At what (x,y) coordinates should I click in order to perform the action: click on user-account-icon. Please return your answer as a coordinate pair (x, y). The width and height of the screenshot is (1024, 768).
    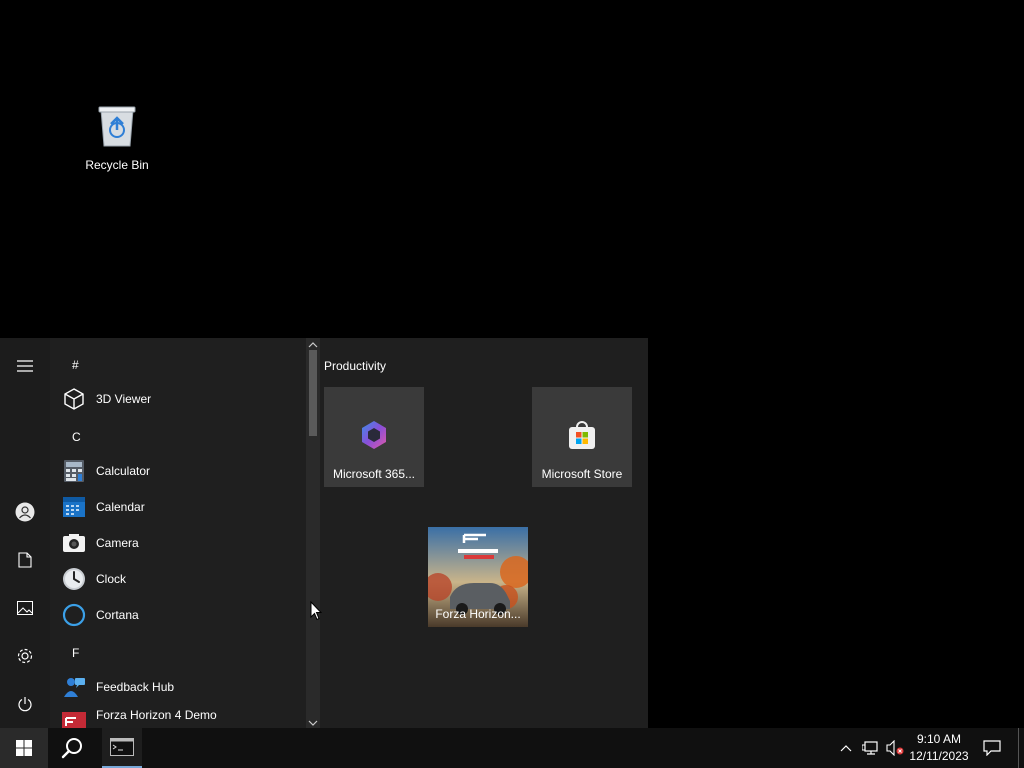
    Looking at the image, I should click on (25, 512).